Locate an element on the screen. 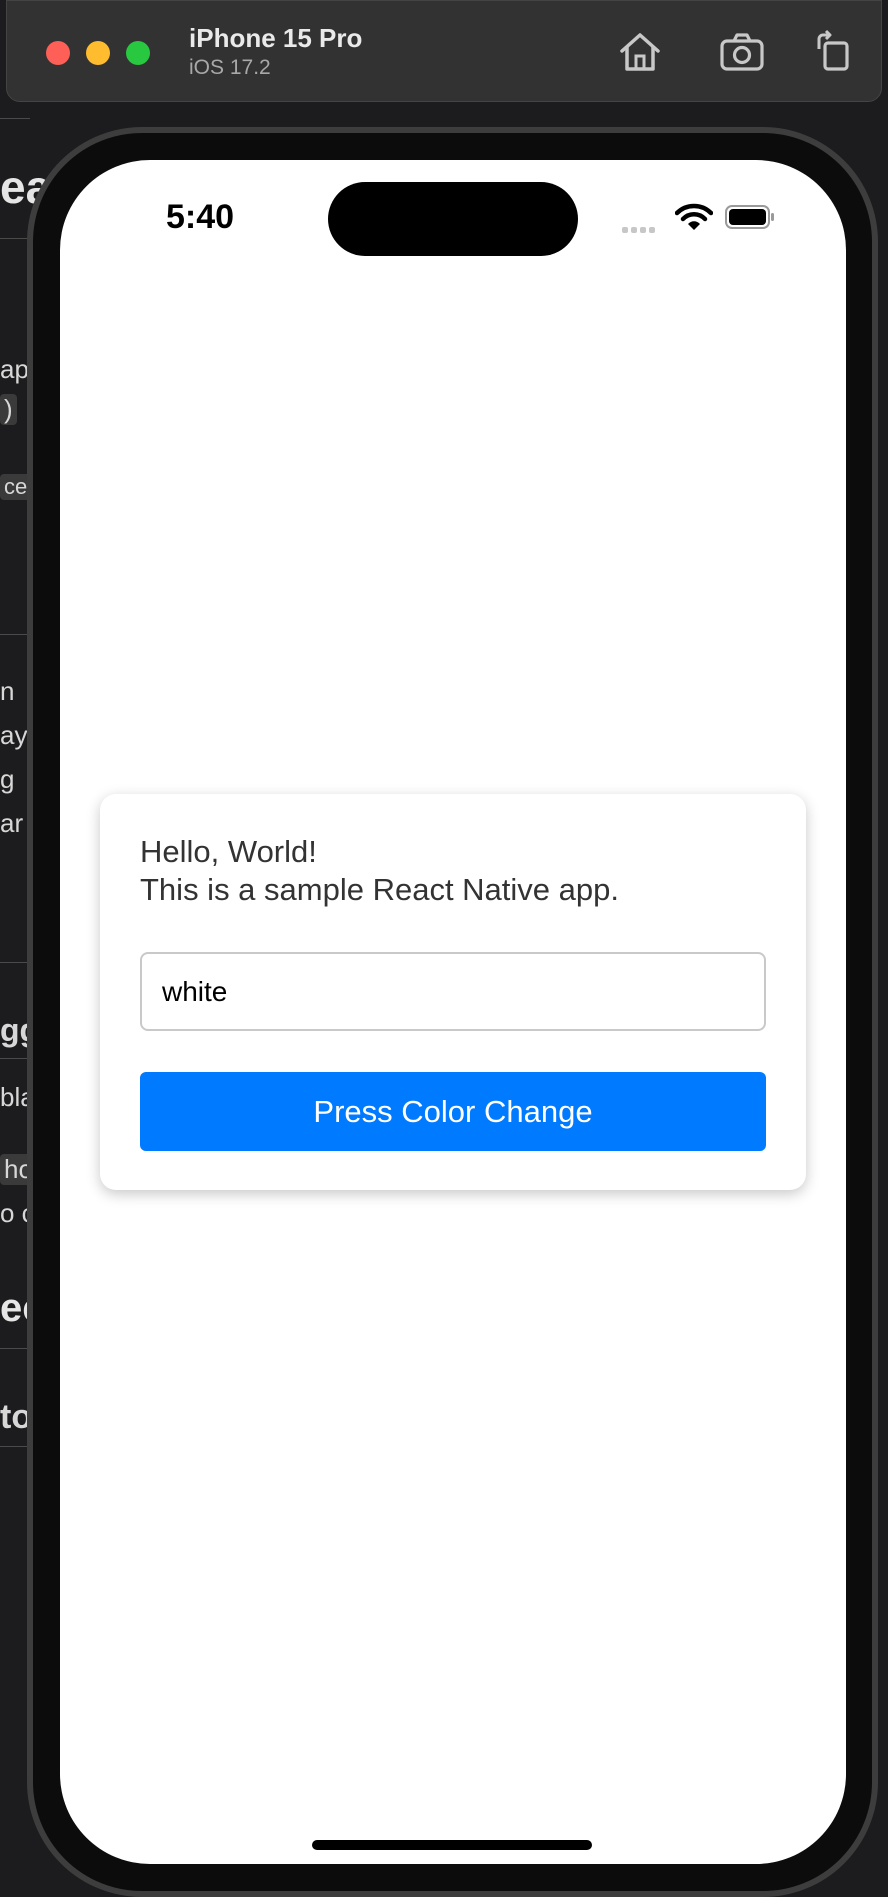 This screenshot has height=1897, width=888. greeting-text: Hello, World! is located at coordinates (228, 851).